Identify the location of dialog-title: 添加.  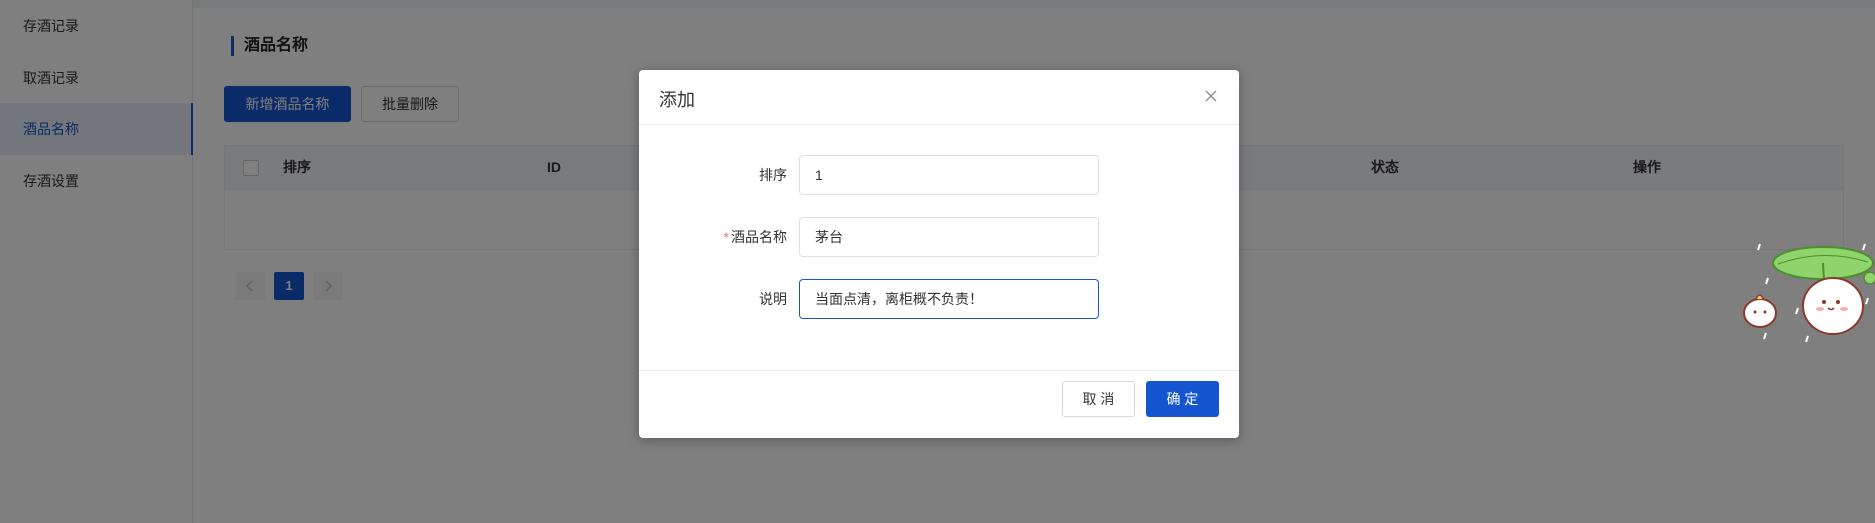
(677, 100).